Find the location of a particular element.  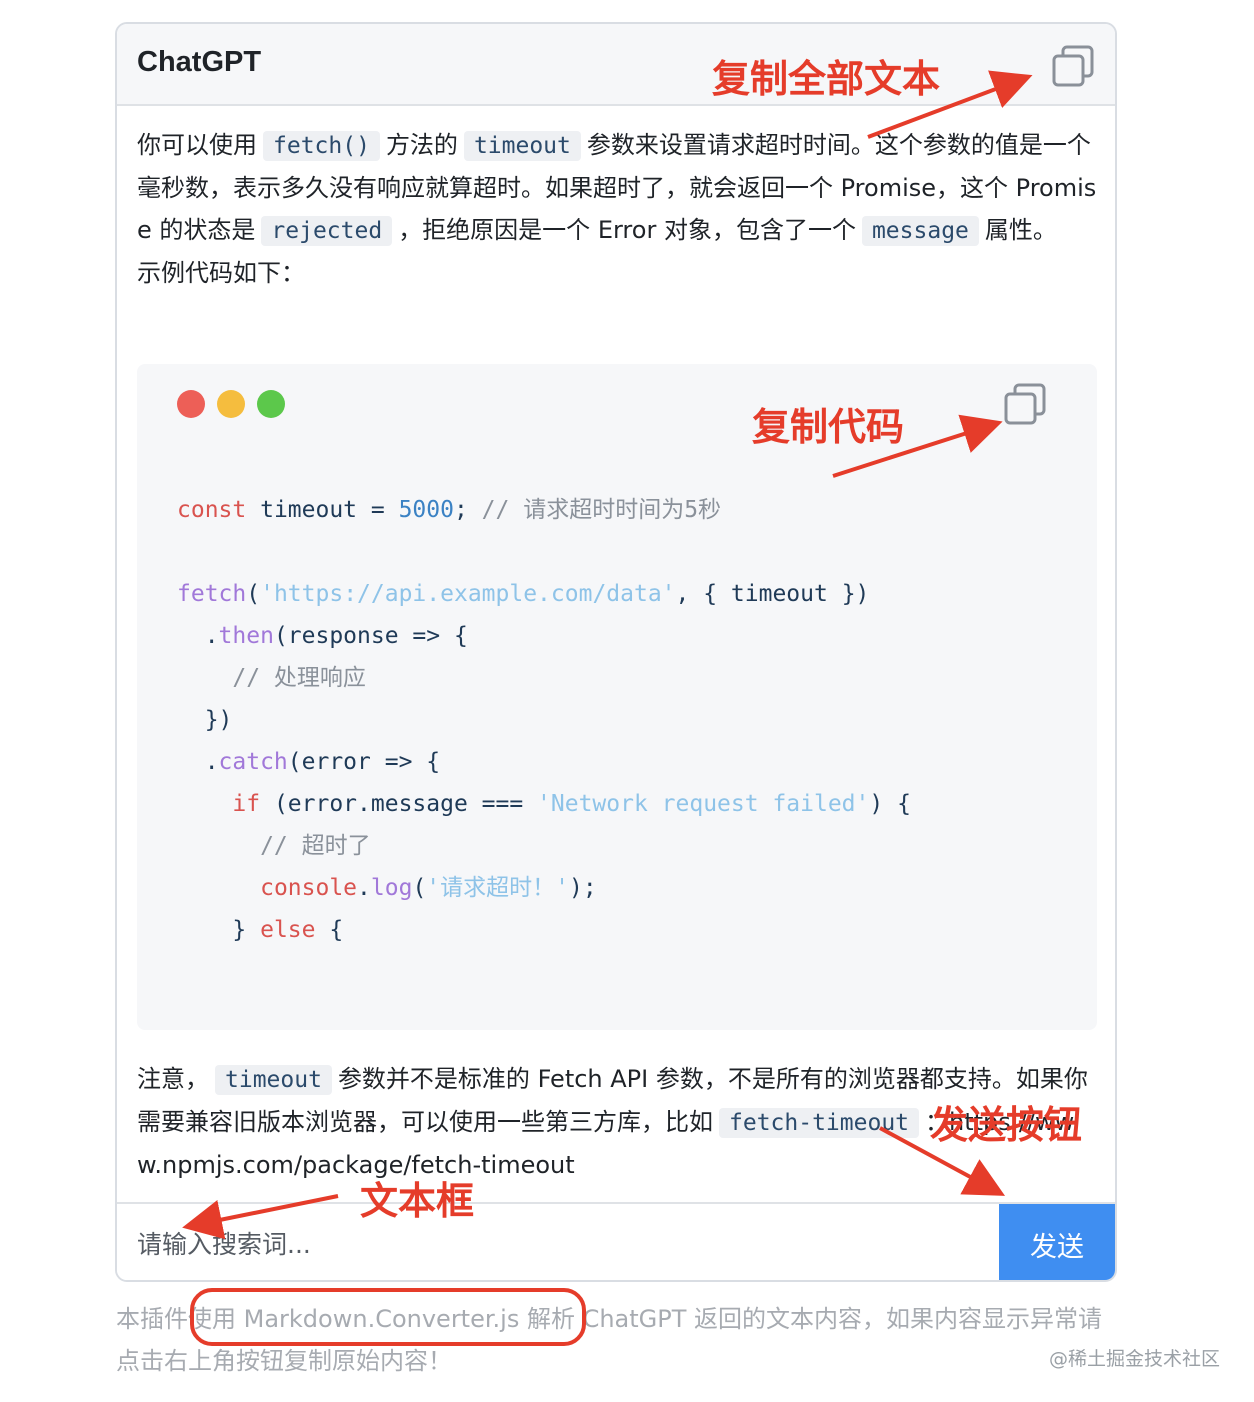

yellow-dot-icon is located at coordinates (231, 404).